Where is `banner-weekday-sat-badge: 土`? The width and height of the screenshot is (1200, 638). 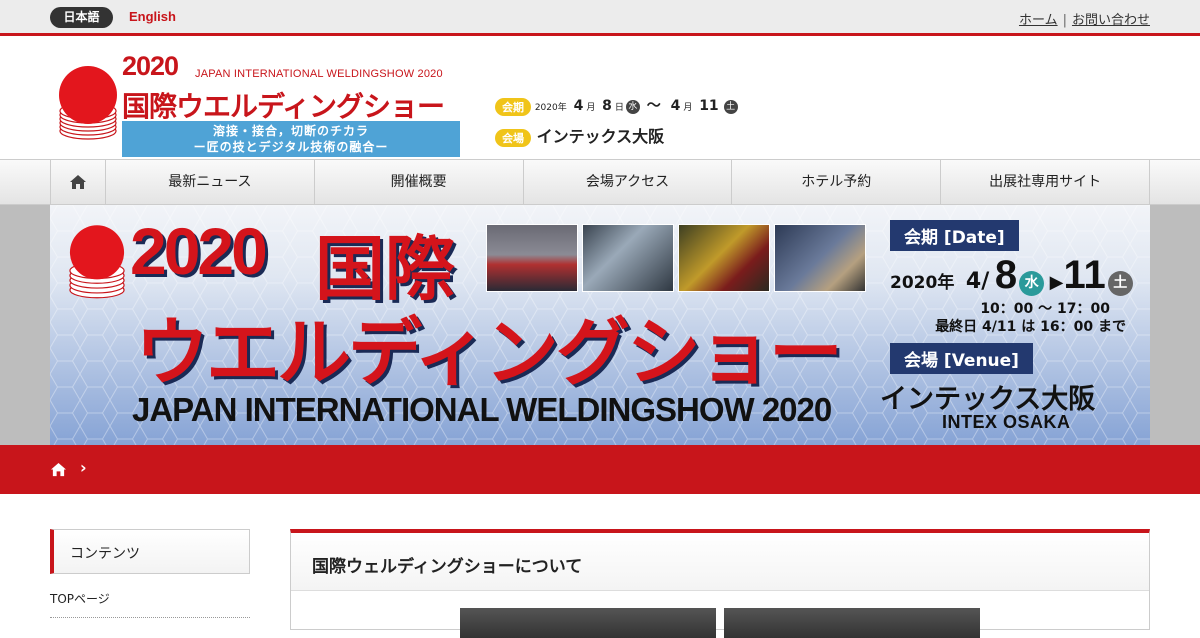 banner-weekday-sat-badge: 土 is located at coordinates (1120, 283).